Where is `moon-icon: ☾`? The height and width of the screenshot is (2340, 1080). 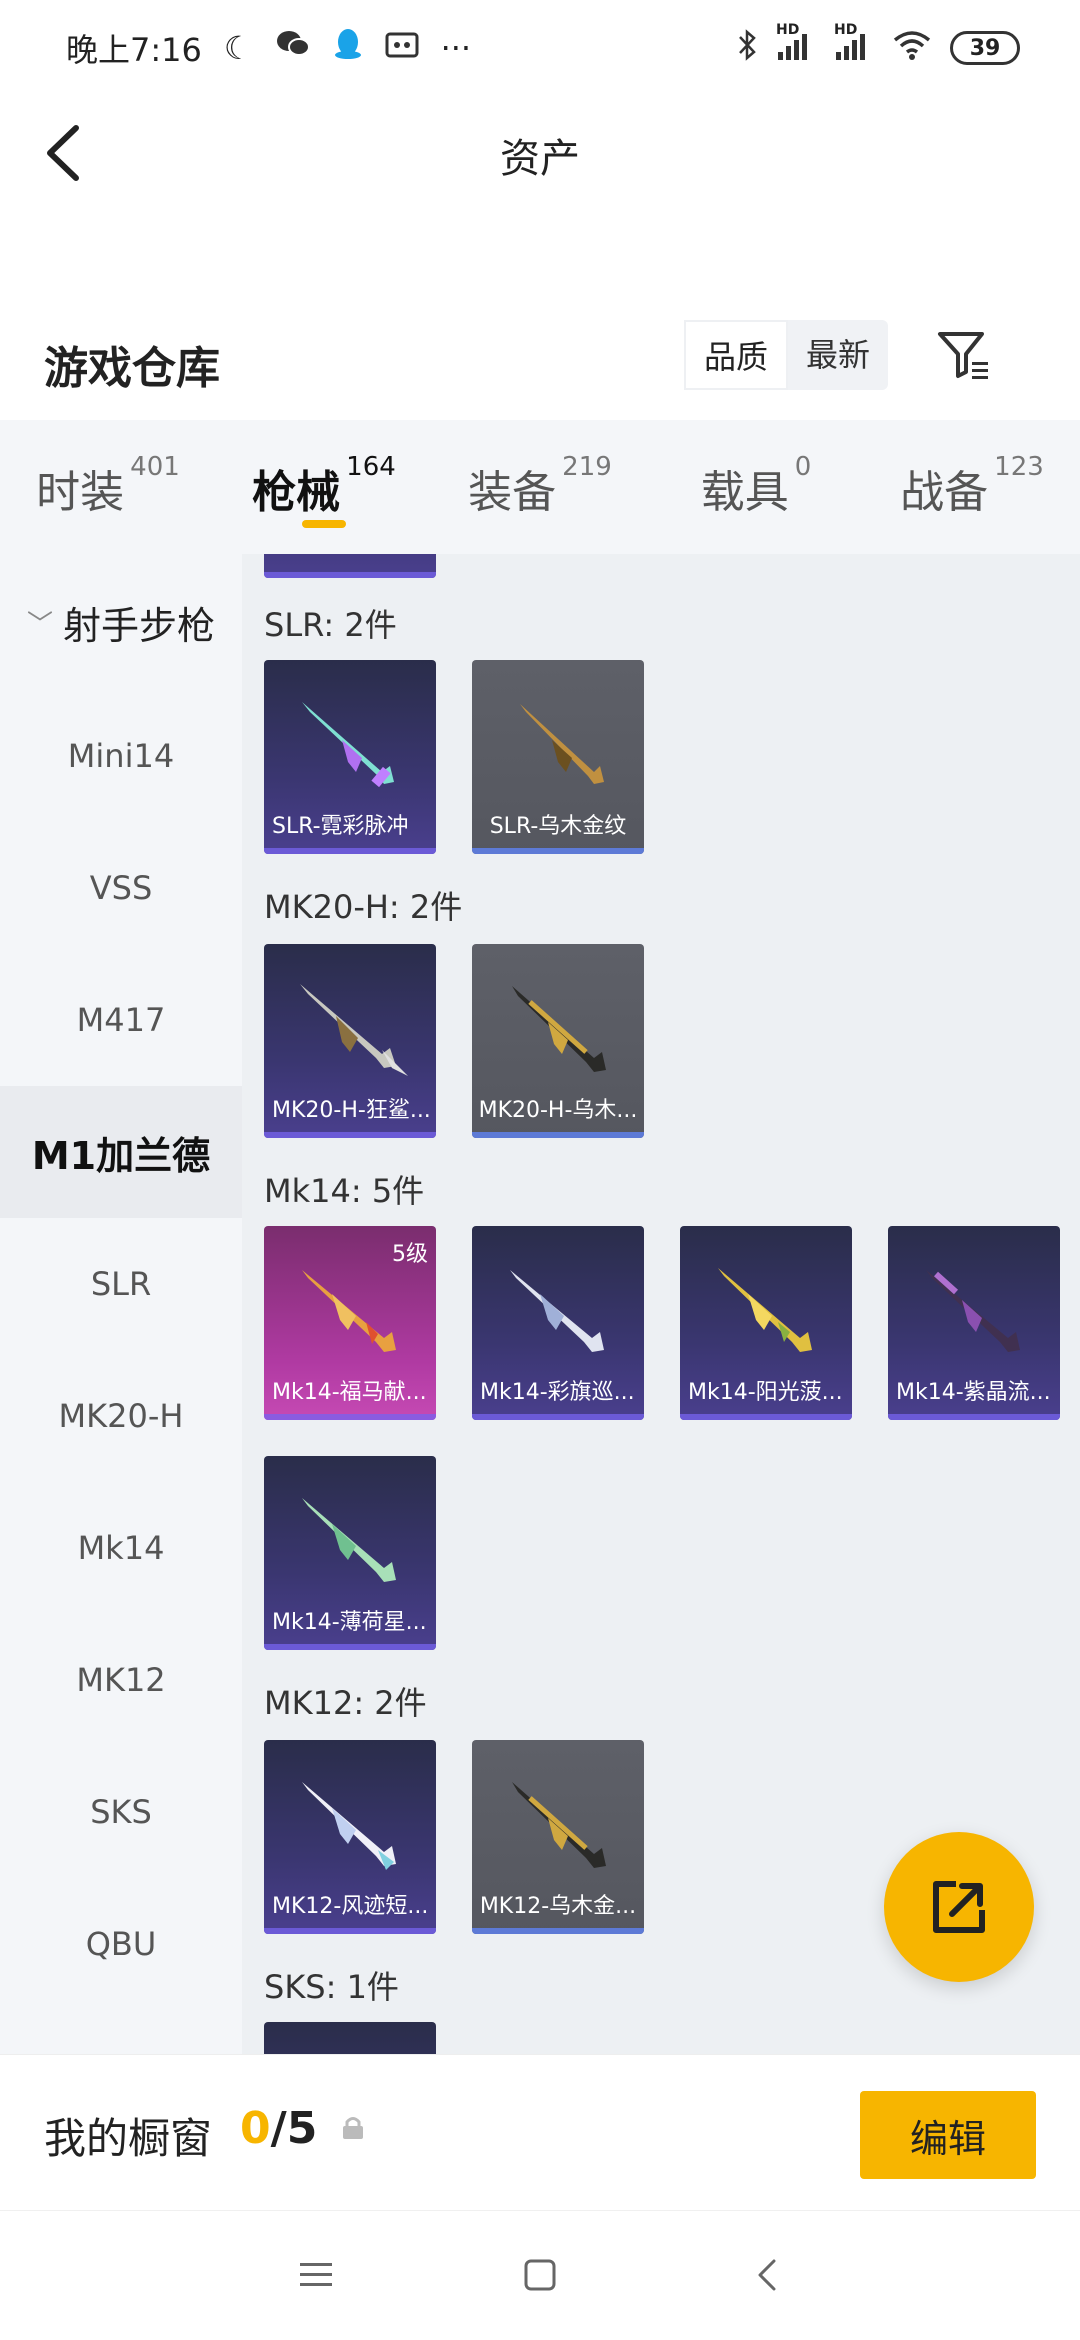
moon-icon: ☾ is located at coordinates (238, 48).